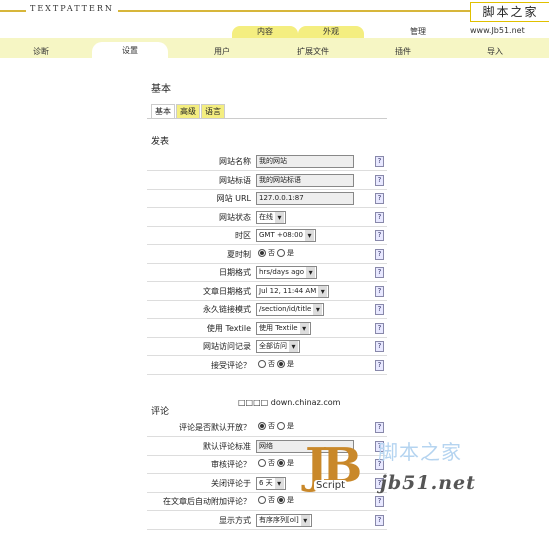 The width and height of the screenshot is (549, 538). Describe the element at coordinates (160, 142) in the screenshot. I see `publish-heading: 发表` at that location.